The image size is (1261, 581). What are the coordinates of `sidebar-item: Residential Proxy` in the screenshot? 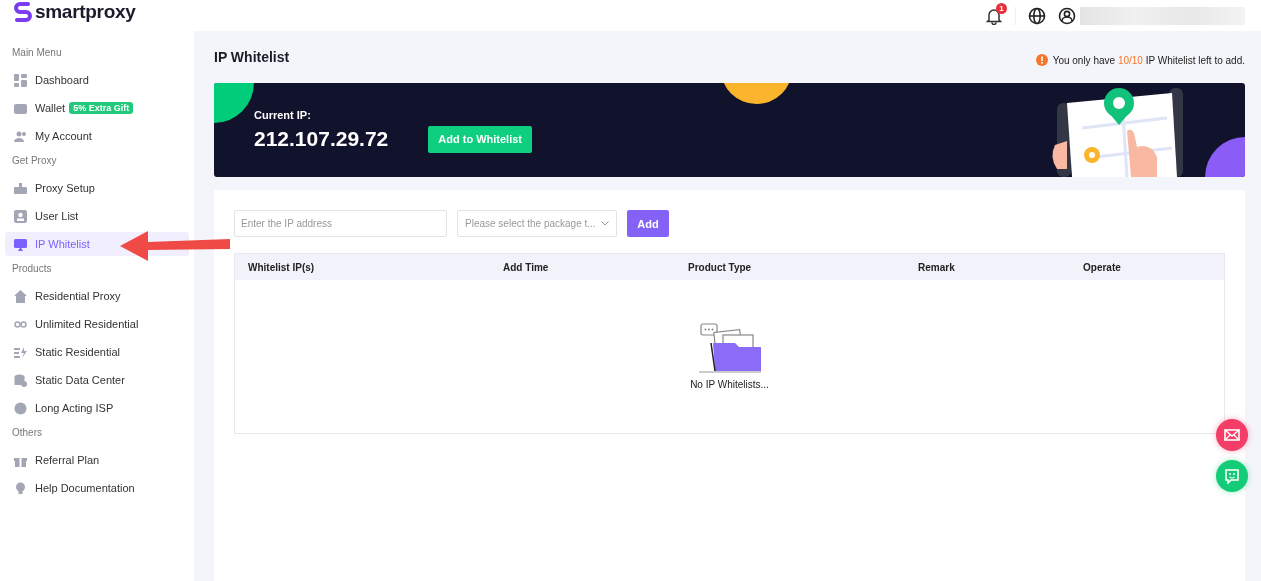 It's located at (97, 296).